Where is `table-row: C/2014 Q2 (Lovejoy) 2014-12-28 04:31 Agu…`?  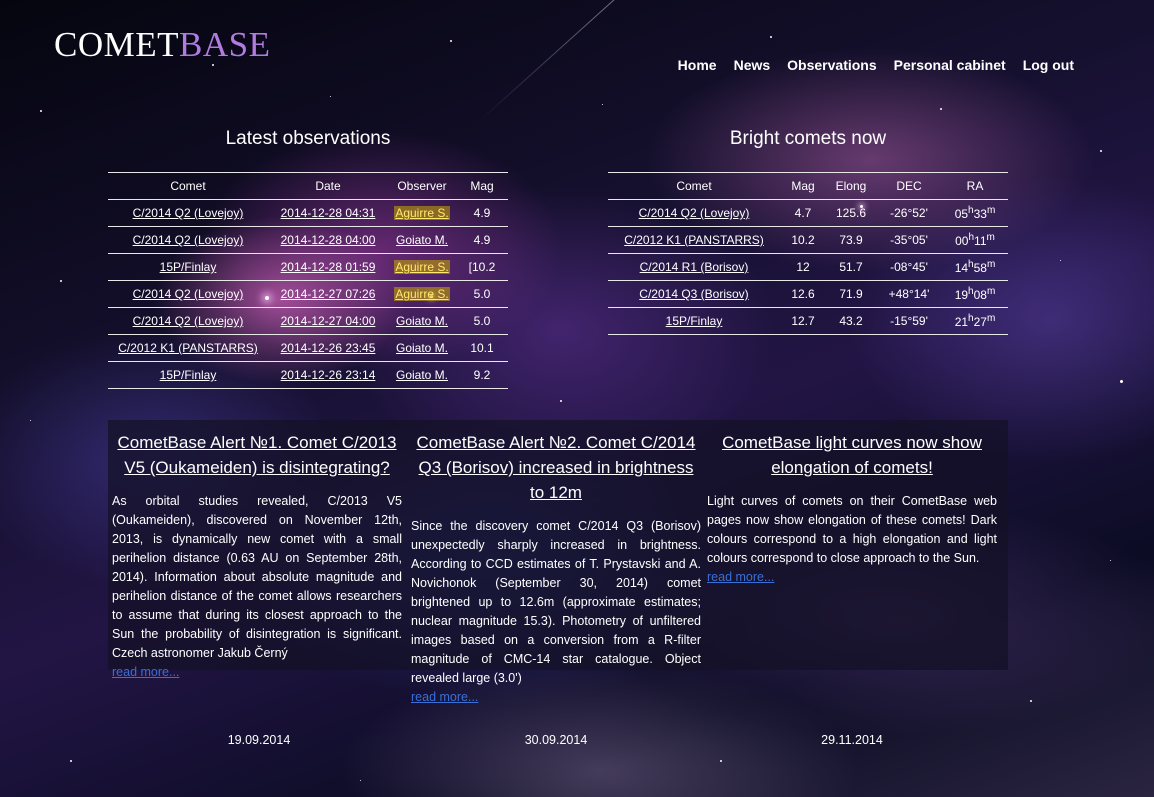 table-row: C/2014 Q2 (Lovejoy) 2014-12-28 04:31 Agu… is located at coordinates (308, 213).